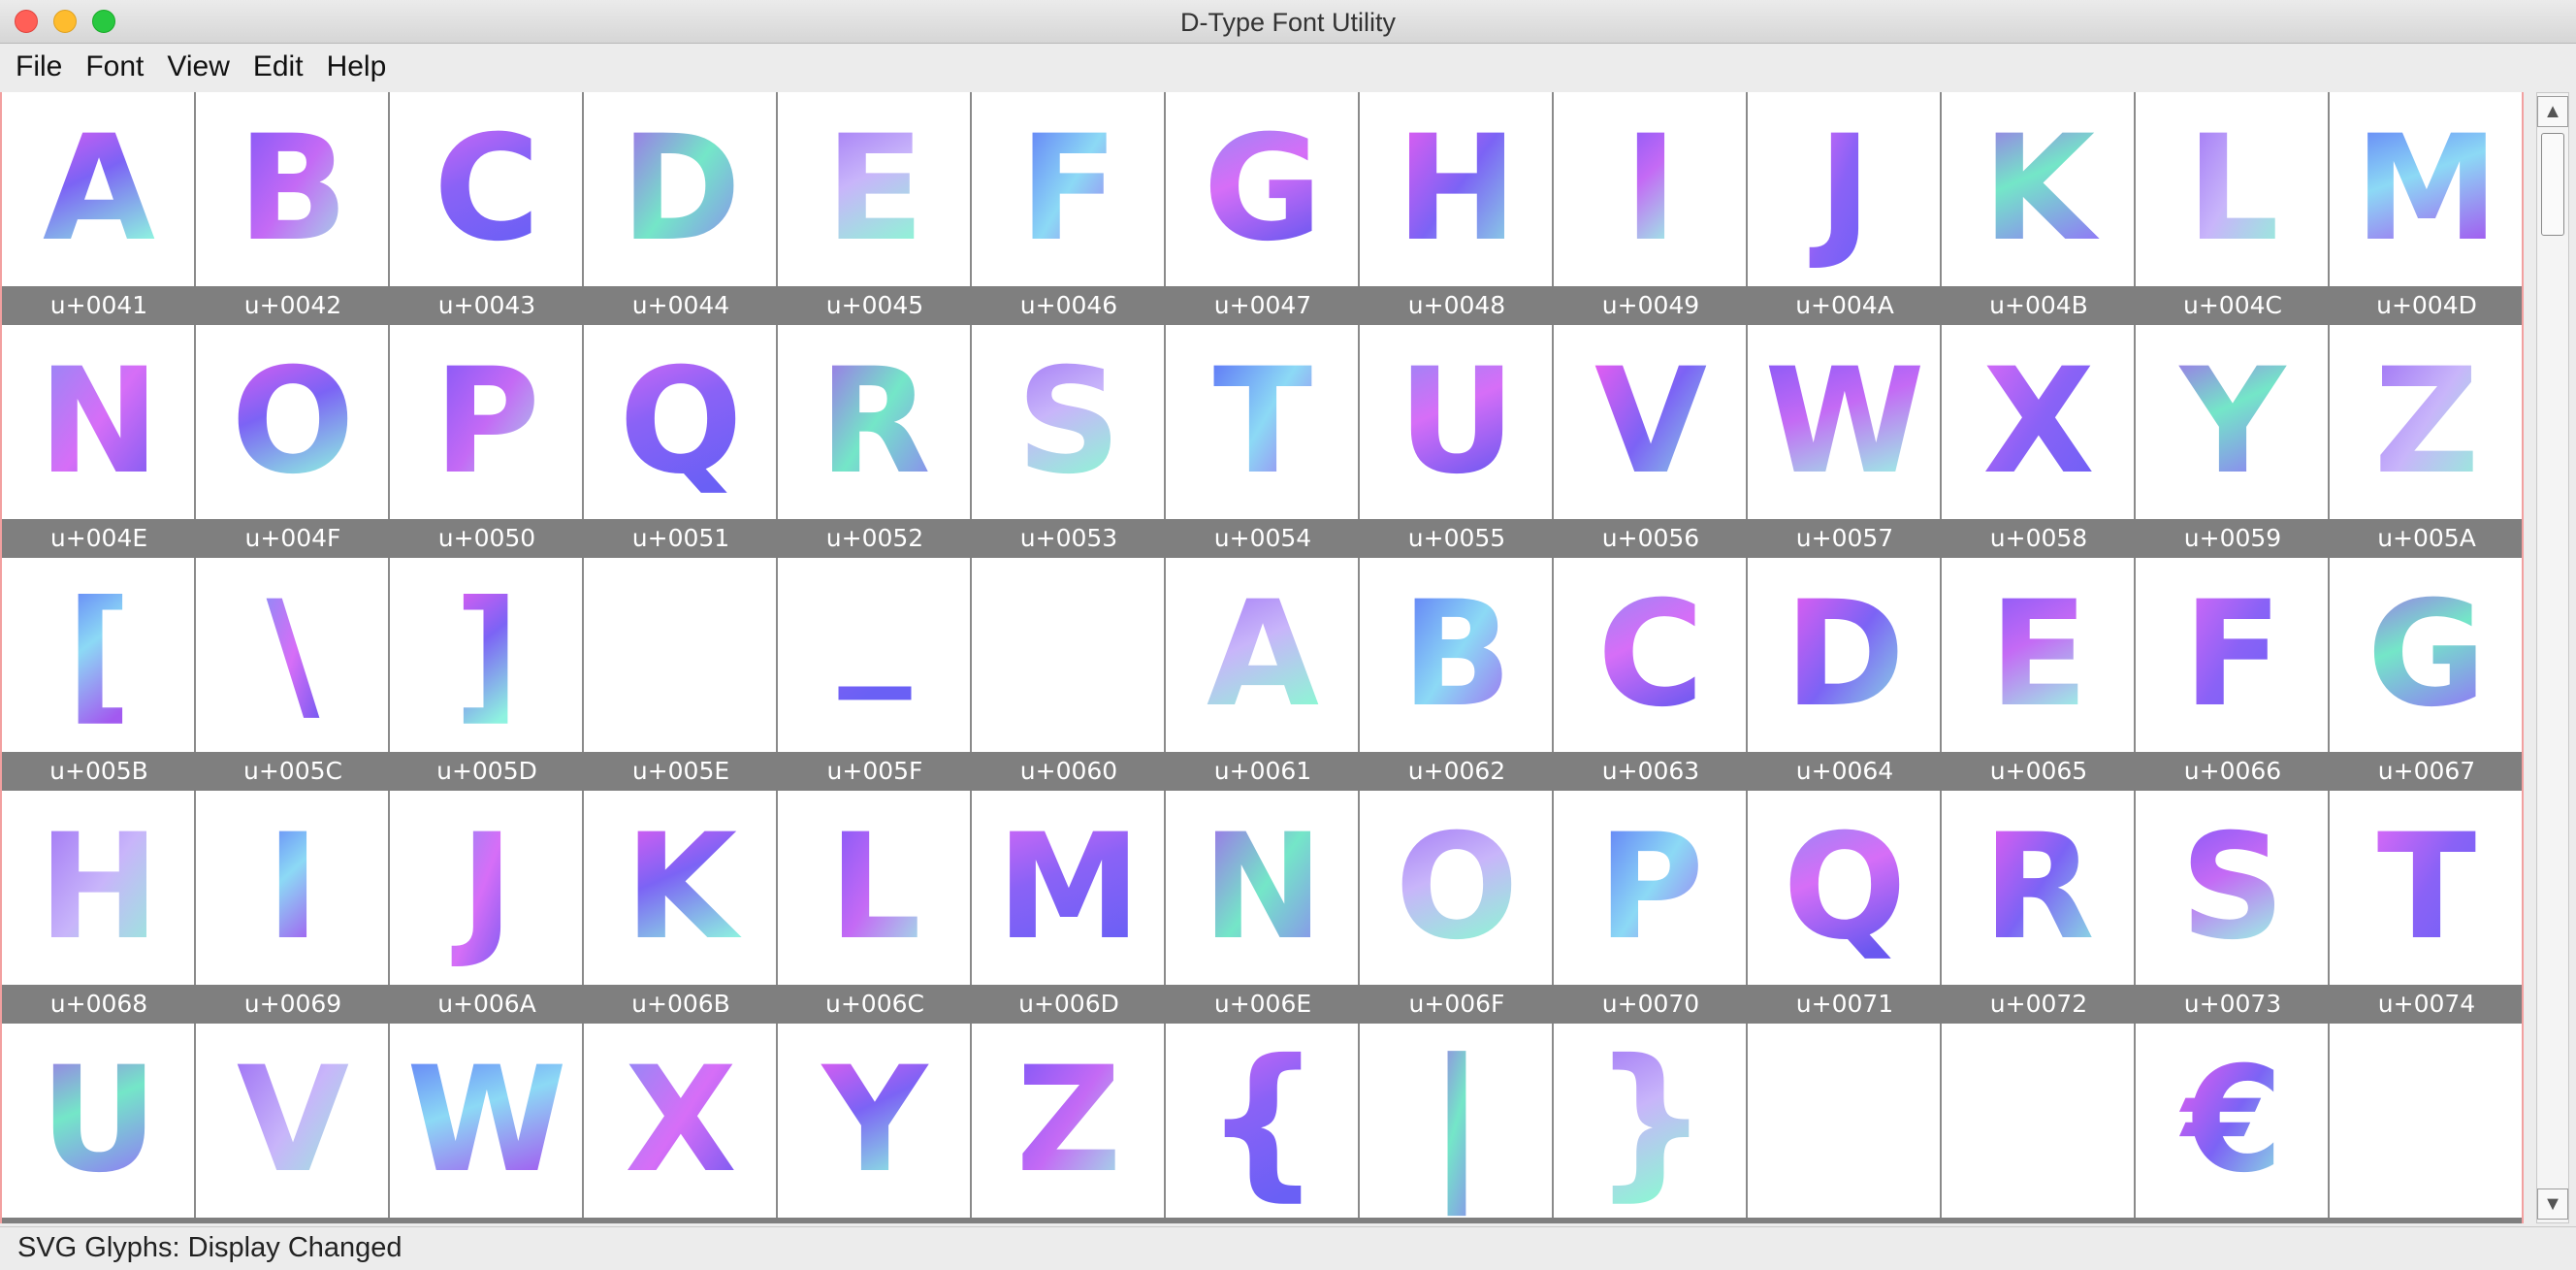 This screenshot has height=1270, width=2576. What do you see at coordinates (2552, 184) in the screenshot?
I see `scrollbar-thumb` at bounding box center [2552, 184].